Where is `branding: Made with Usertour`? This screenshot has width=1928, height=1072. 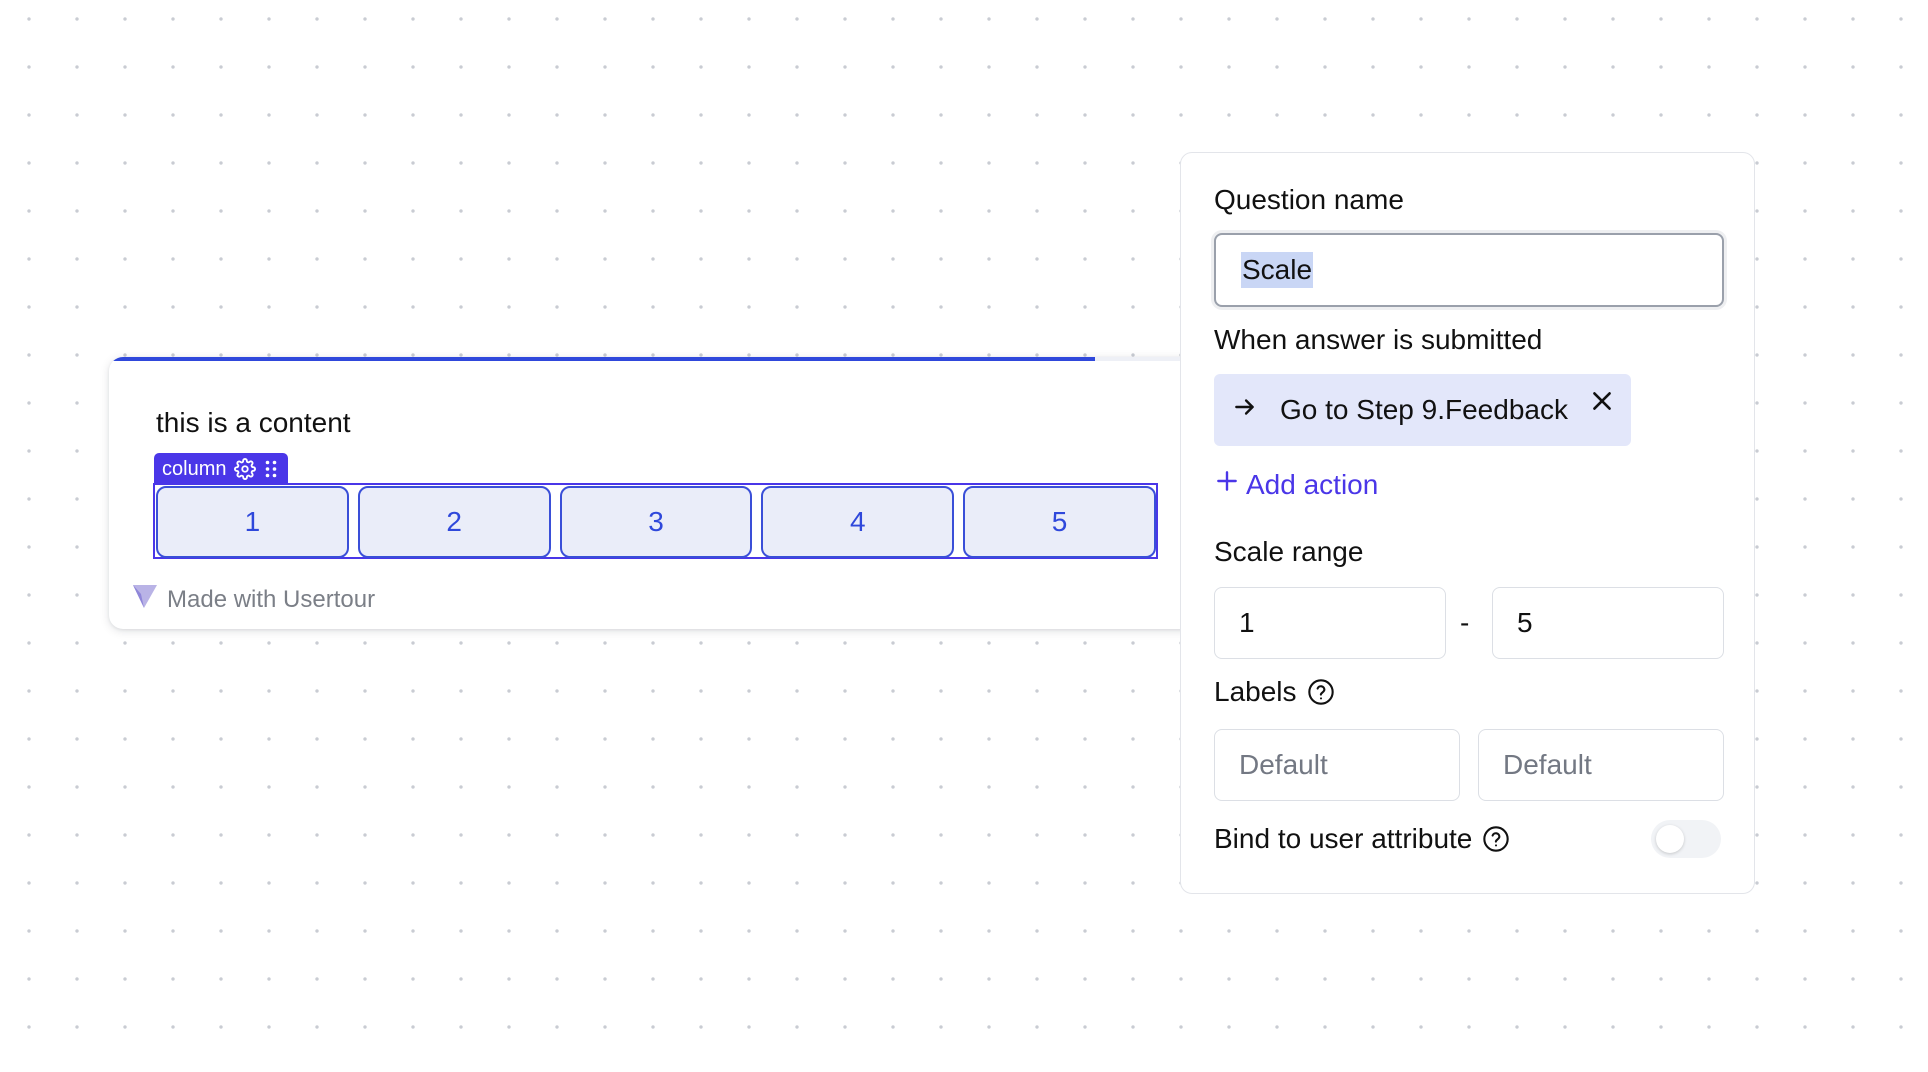
branding: Made with Usertour is located at coordinates (253, 599).